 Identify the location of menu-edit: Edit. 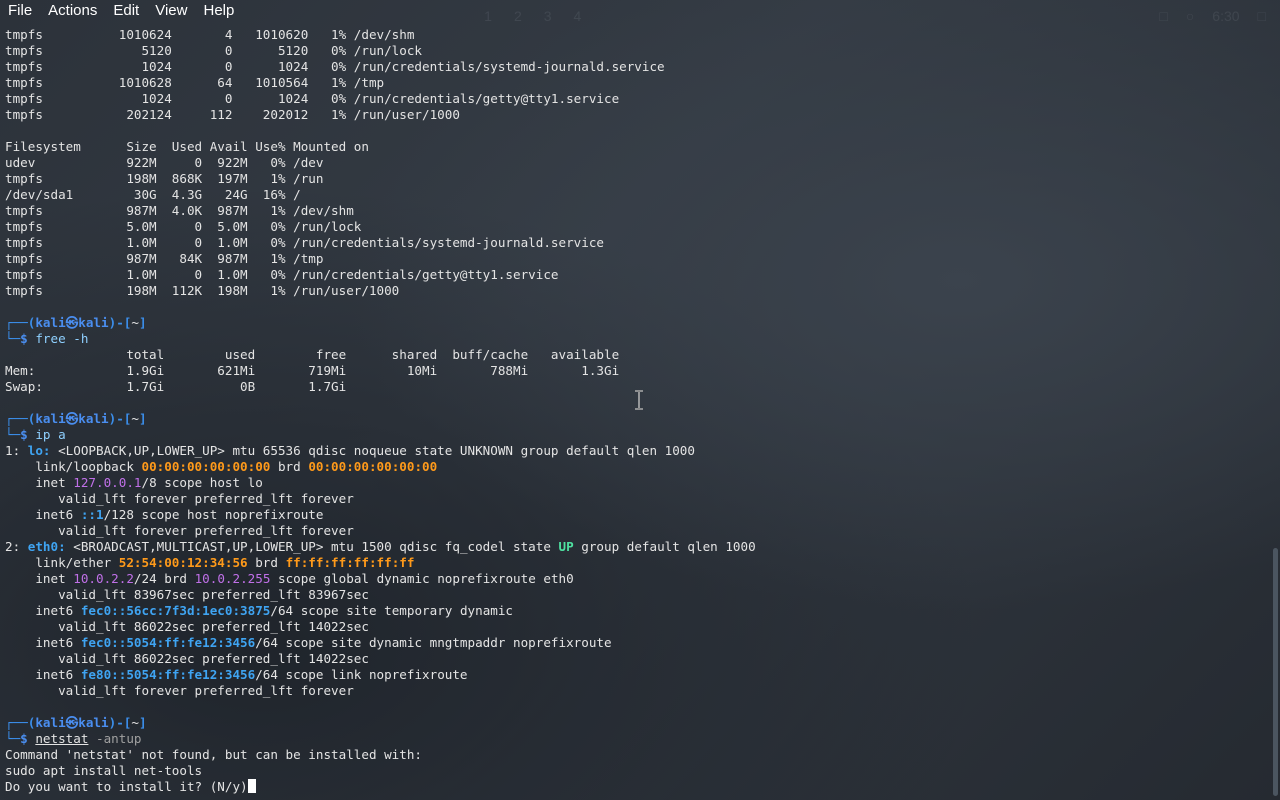
(126, 11).